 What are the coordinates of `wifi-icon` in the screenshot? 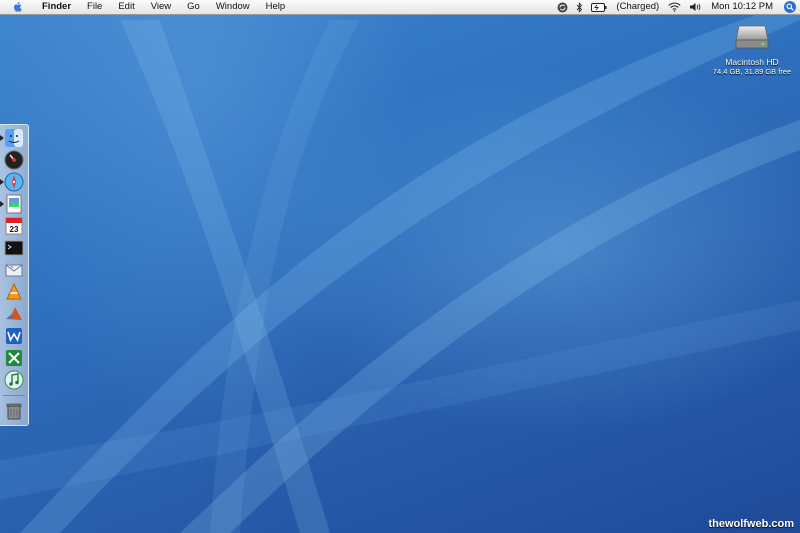 It's located at (674, 7).